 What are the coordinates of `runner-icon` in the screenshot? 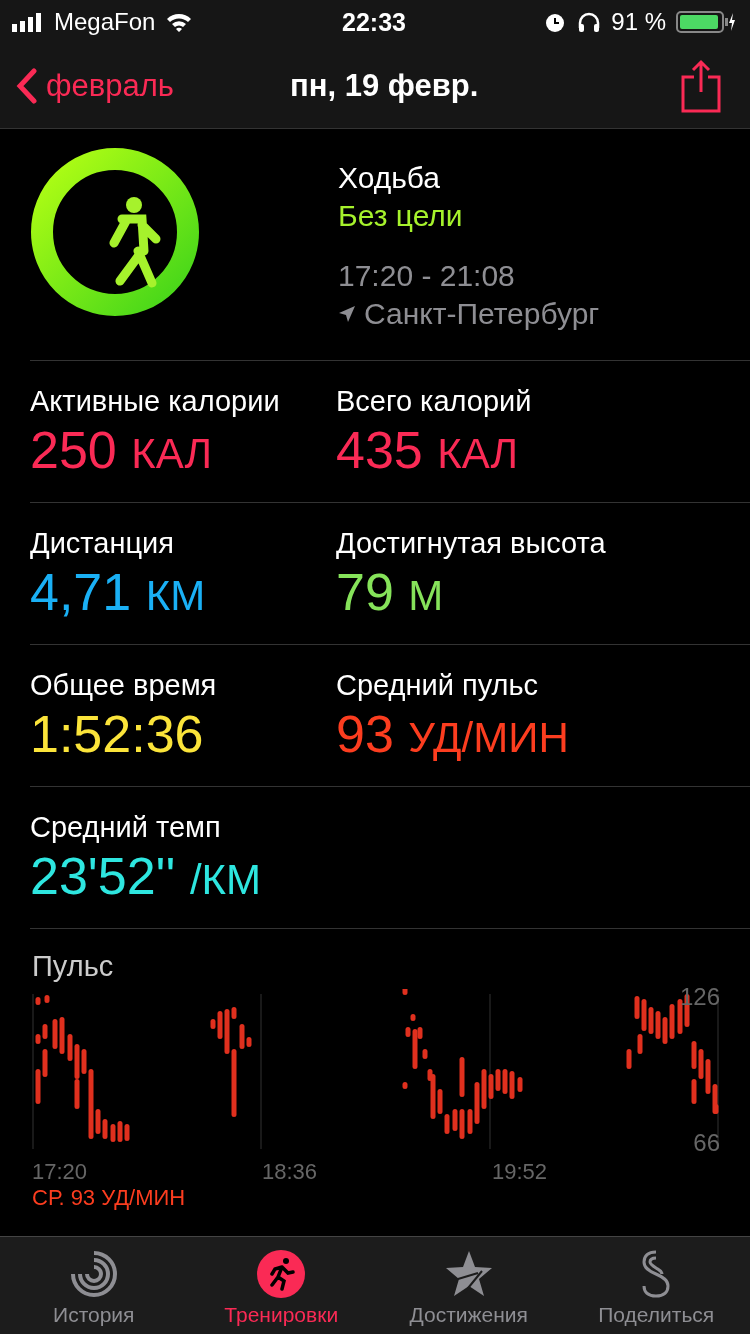 It's located at (281, 1274).